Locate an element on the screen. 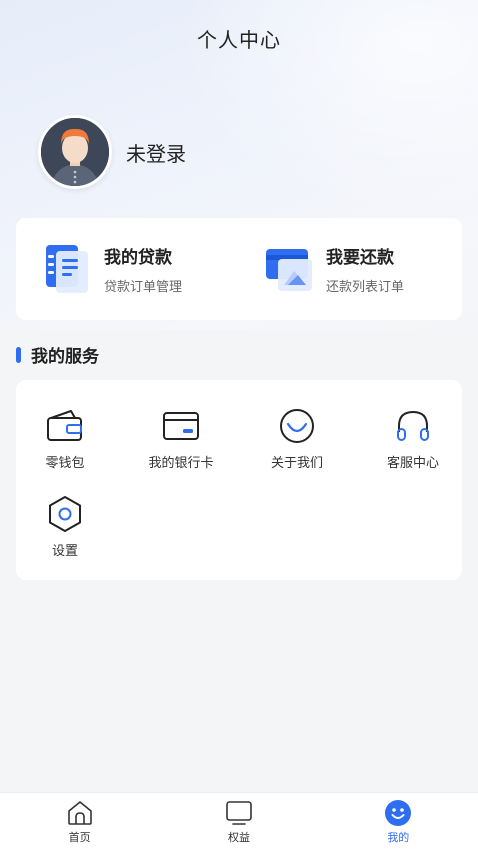 The height and width of the screenshot is (850, 478). service-customer-center: 客服中心 is located at coordinates (413, 438).